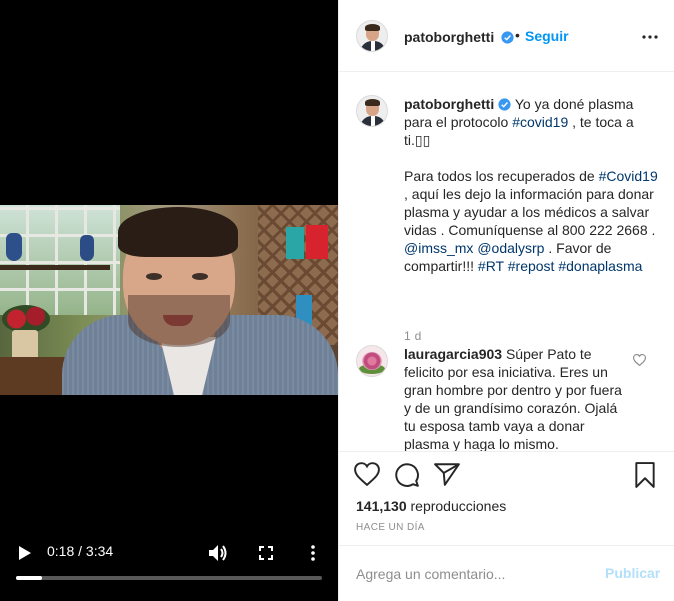 Image resolution: width=674 pixels, height=601 pixels. Describe the element at coordinates (600, 266) in the screenshot. I see `hashtag-link: #donaplasma` at that location.